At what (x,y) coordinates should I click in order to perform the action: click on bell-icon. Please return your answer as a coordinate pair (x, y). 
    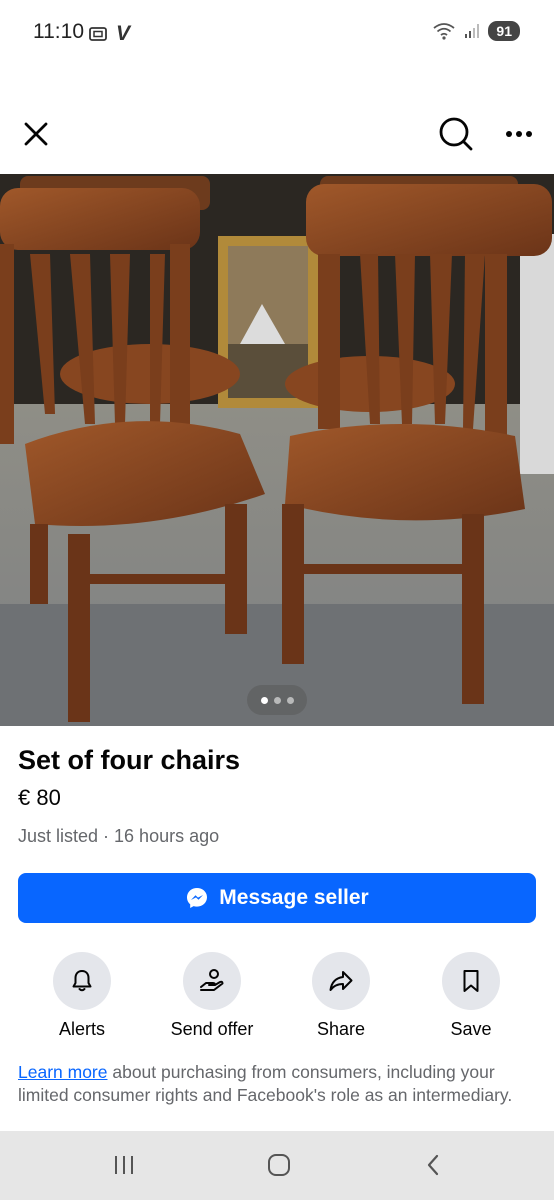
    Looking at the image, I should click on (82, 981).